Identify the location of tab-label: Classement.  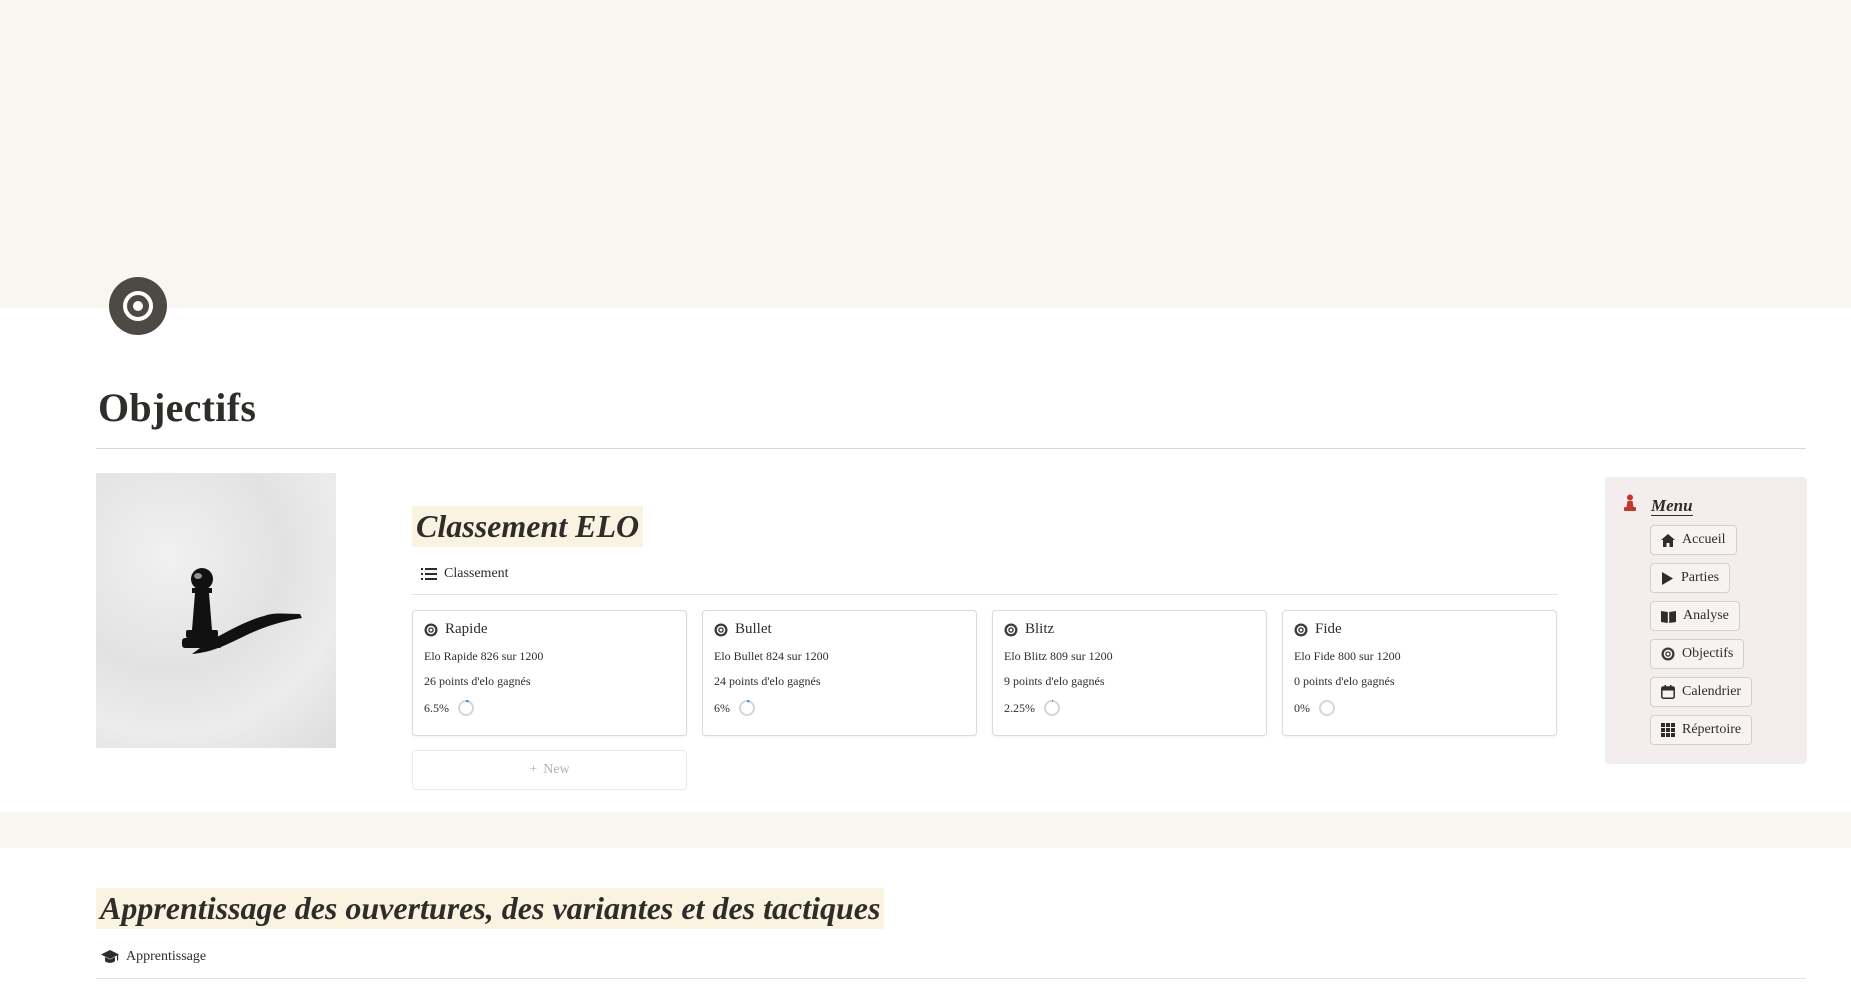
(476, 573).